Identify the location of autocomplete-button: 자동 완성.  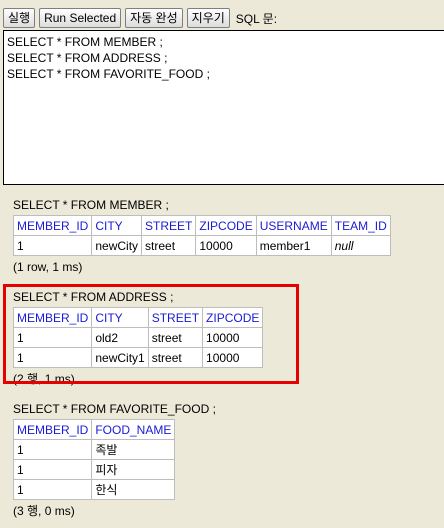
(154, 18).